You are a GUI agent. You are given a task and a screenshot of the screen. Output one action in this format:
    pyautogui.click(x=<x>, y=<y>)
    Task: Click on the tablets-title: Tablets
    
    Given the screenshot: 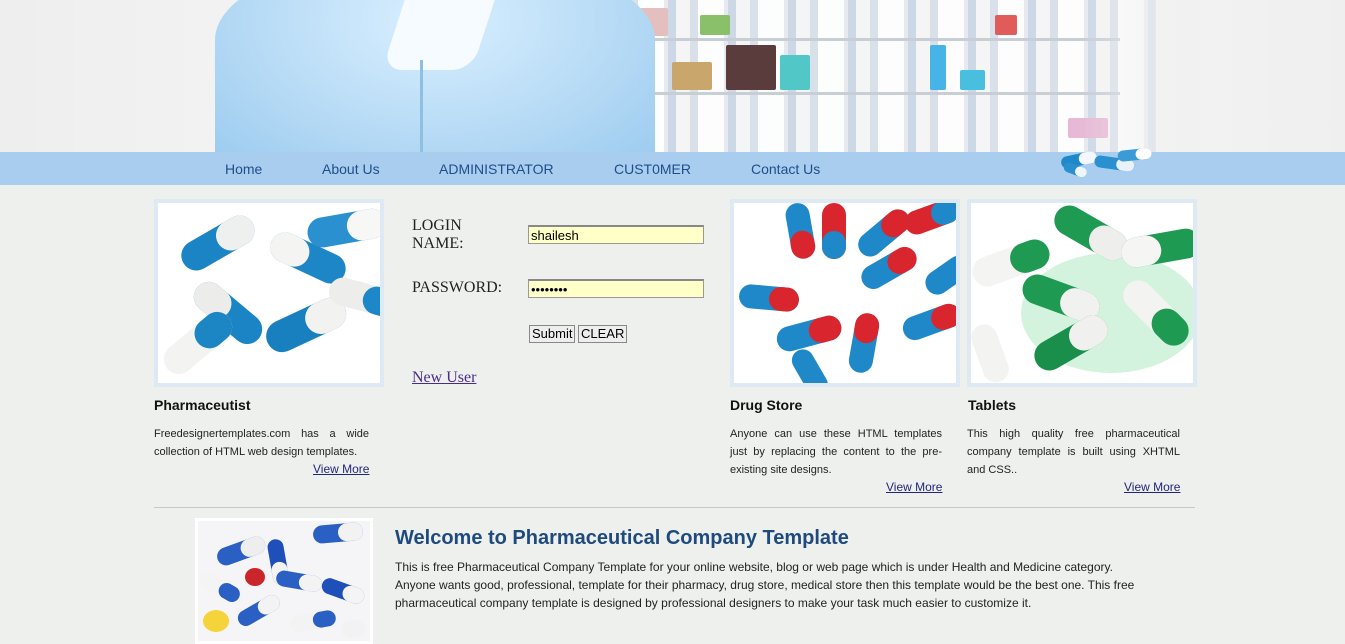 What is the action you would take?
    pyautogui.click(x=992, y=405)
    